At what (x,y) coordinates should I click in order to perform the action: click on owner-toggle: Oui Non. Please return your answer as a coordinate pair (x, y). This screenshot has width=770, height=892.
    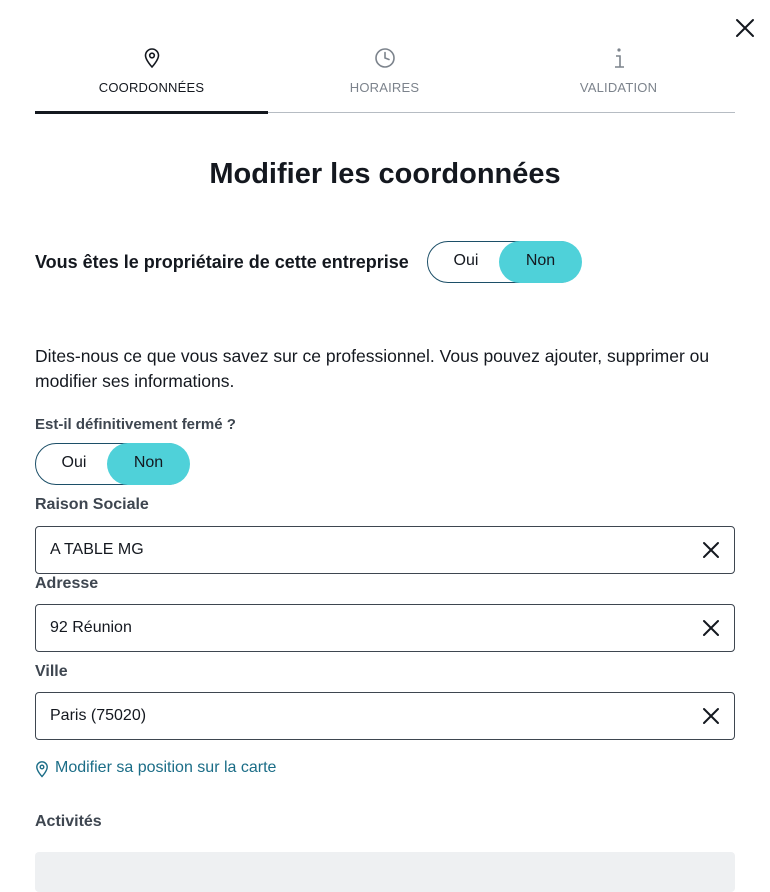
    Looking at the image, I should click on (504, 262).